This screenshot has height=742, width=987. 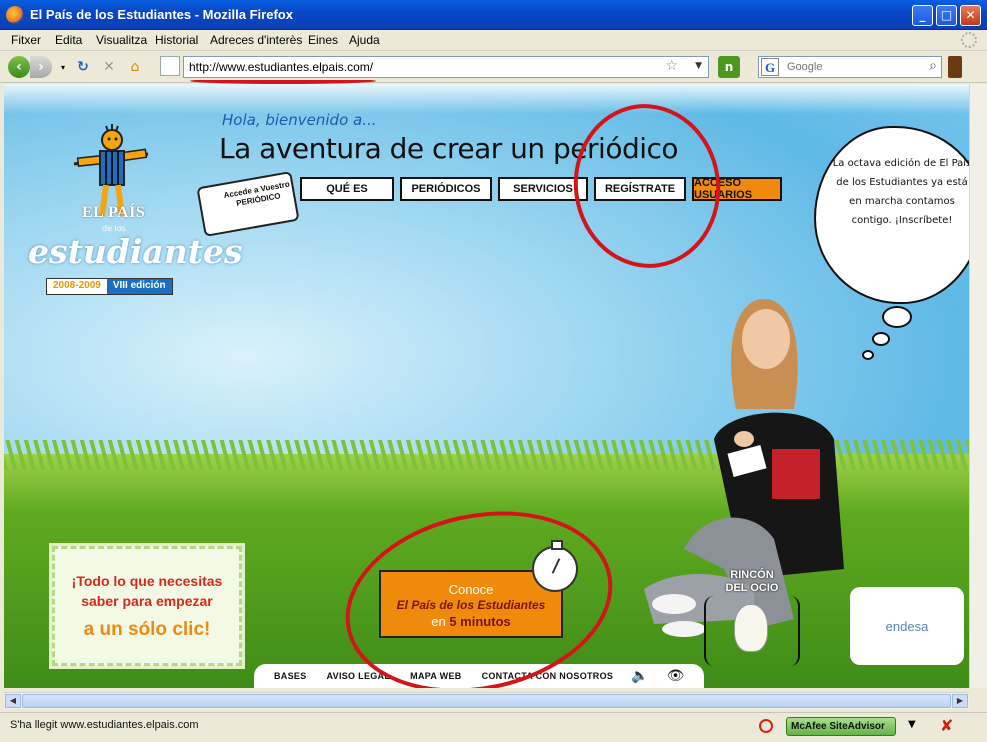 What do you see at coordinates (170, 66) in the screenshot?
I see `page-favicon-icon` at bounding box center [170, 66].